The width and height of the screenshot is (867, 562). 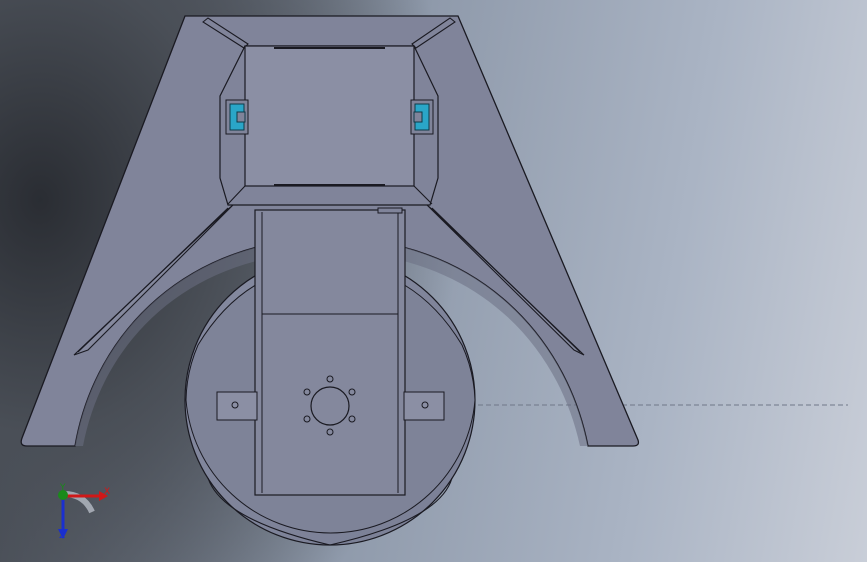 What do you see at coordinates (424, 406) in the screenshot?
I see `mount-tab-right` at bounding box center [424, 406].